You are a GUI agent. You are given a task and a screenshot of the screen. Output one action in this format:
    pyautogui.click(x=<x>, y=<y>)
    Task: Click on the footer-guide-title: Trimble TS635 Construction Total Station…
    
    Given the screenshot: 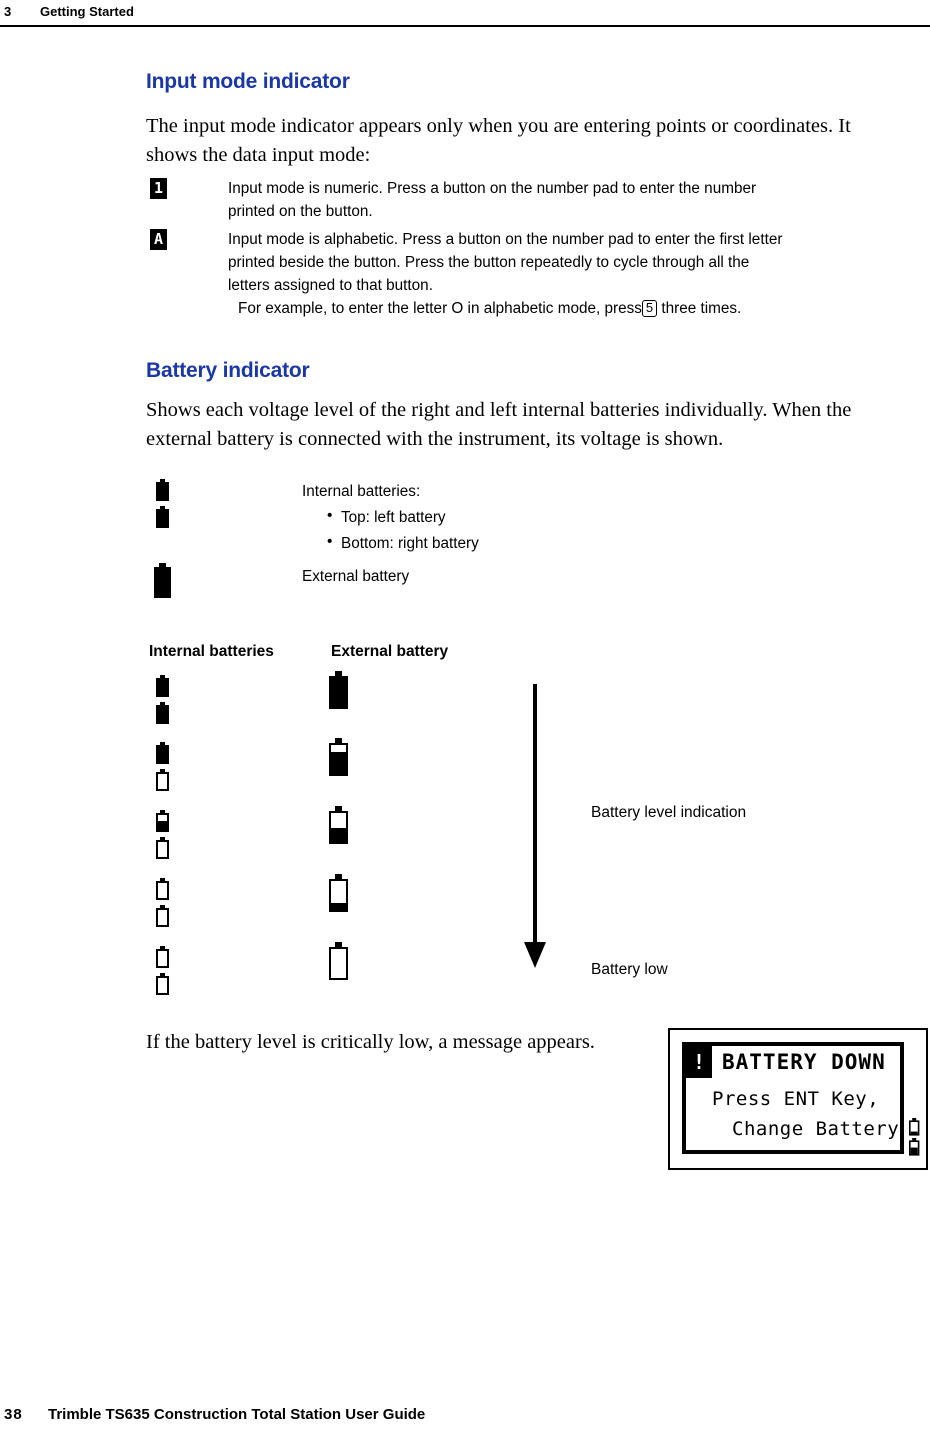 What is the action you would take?
    pyautogui.click(x=237, y=1414)
    